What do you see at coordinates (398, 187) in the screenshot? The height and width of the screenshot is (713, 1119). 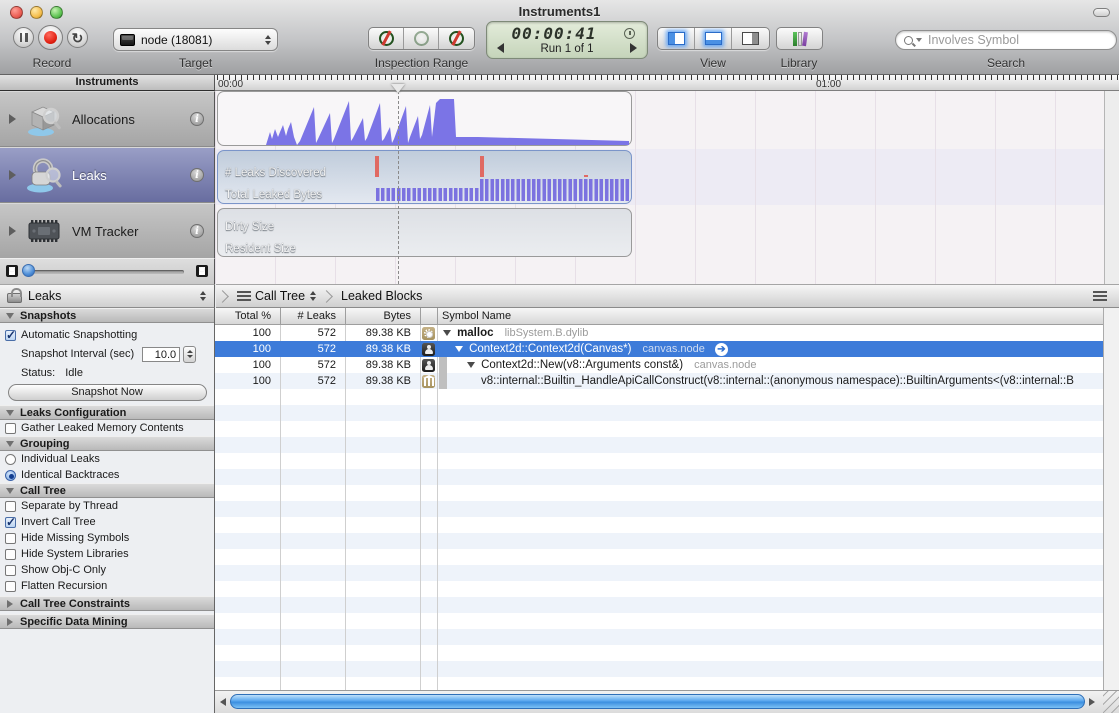 I see `playhead-line` at bounding box center [398, 187].